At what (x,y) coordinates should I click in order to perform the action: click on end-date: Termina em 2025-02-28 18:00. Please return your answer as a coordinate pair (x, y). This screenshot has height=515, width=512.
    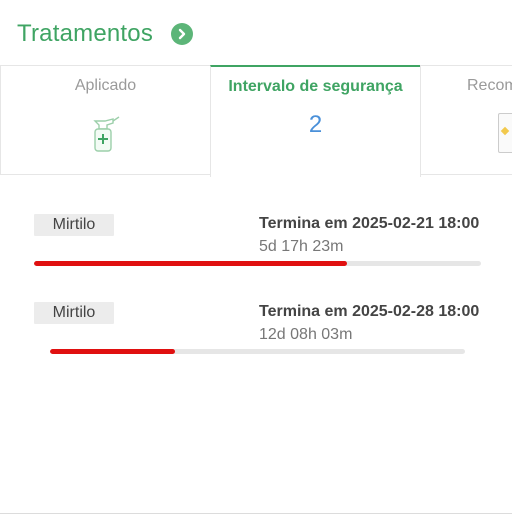
    Looking at the image, I should click on (369, 311).